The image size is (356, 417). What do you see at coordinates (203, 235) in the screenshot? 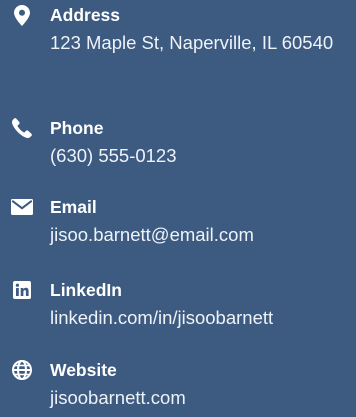
I see `email-value: jisoo.barnett@email.com` at bounding box center [203, 235].